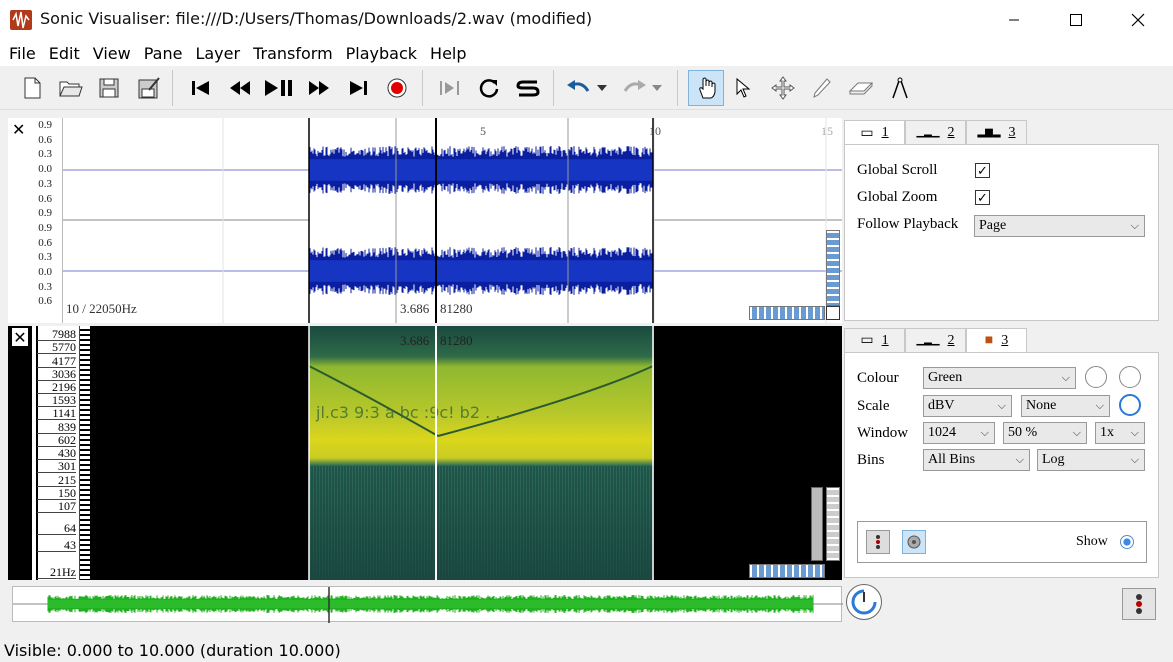  Describe the element at coordinates (1138, 20) in the screenshot. I see `close-window-button` at that location.